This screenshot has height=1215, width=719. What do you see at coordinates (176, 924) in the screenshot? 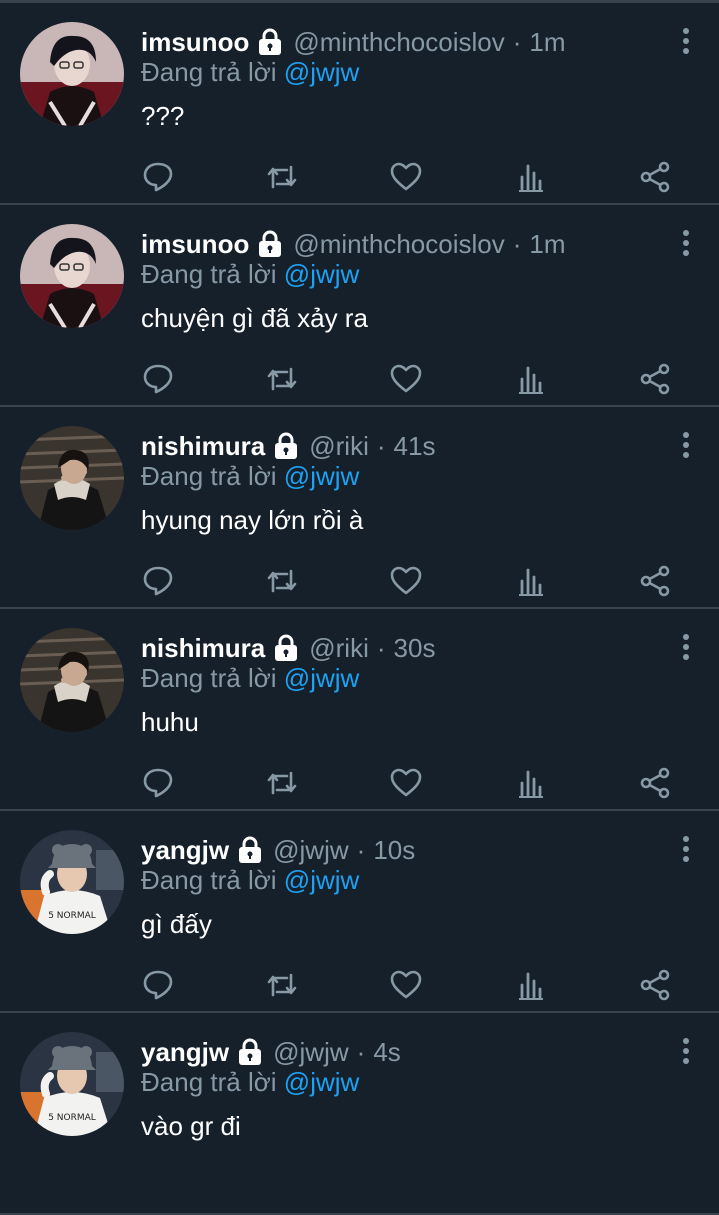
I see `tweet-text: gì đấy` at bounding box center [176, 924].